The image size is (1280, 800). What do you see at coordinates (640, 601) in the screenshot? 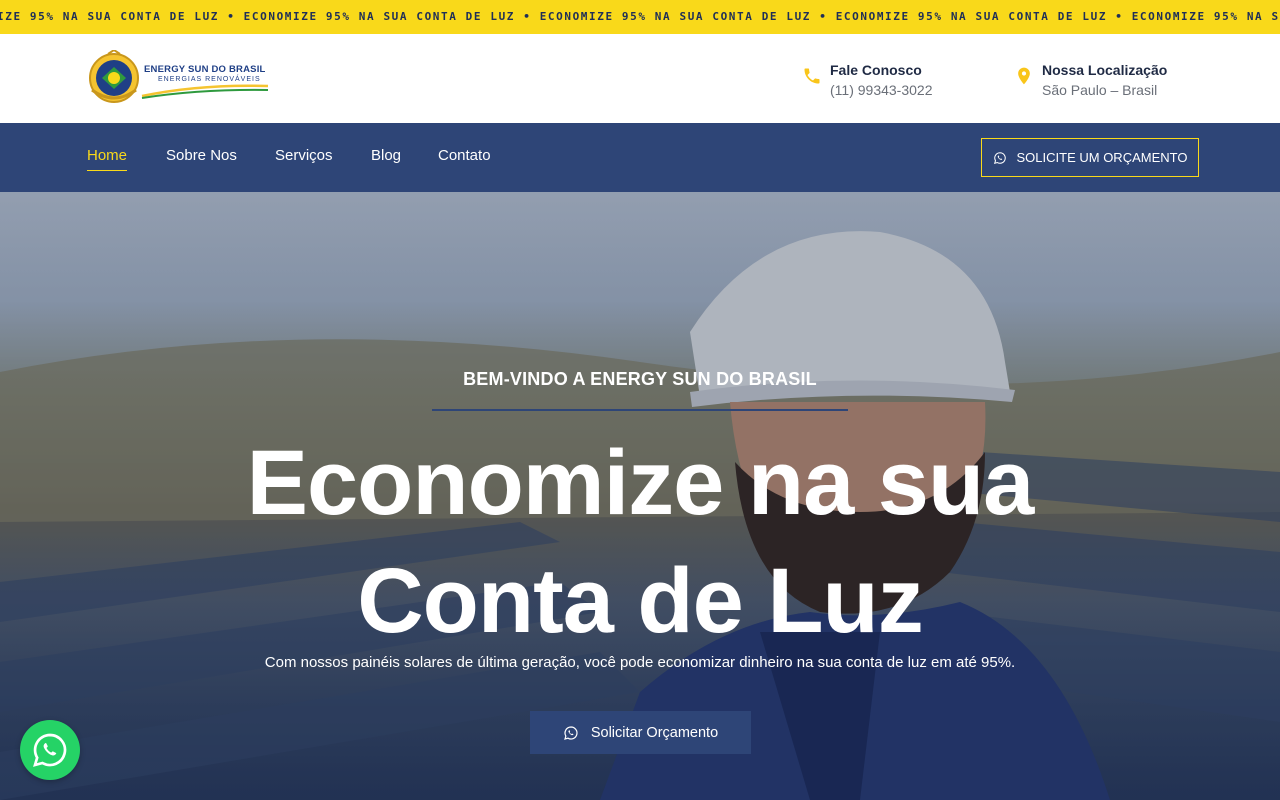
I see `hero-title-line2: Conta de Luz` at bounding box center [640, 601].